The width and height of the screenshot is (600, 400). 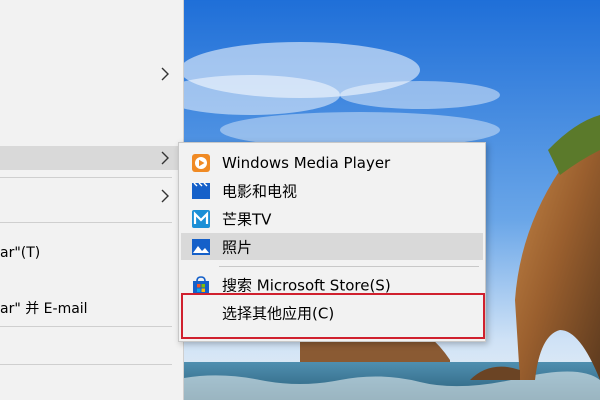 I want to click on submenu-item-label: 选择其他应用(C), so click(x=278, y=313).